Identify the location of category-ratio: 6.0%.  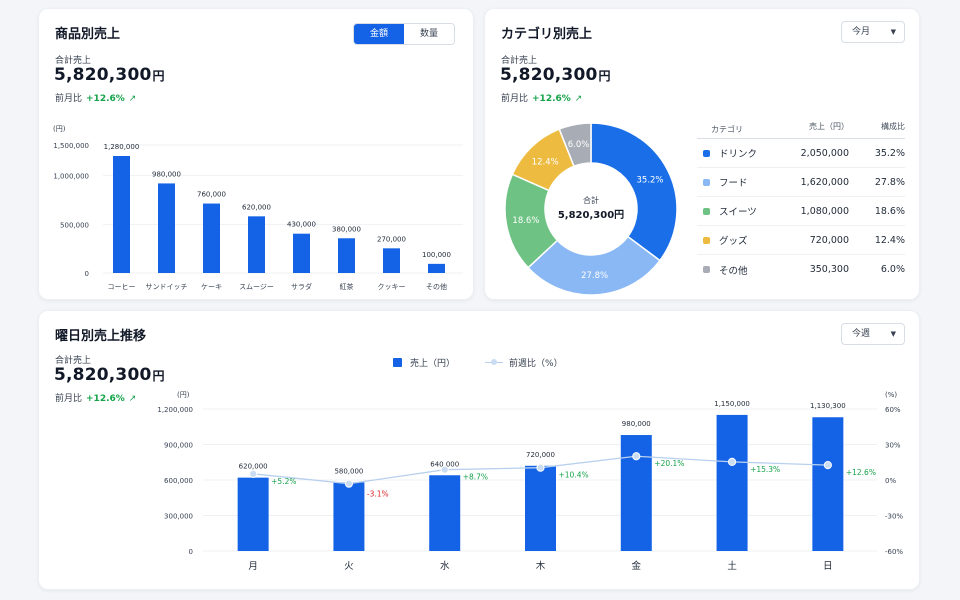
(892, 269).